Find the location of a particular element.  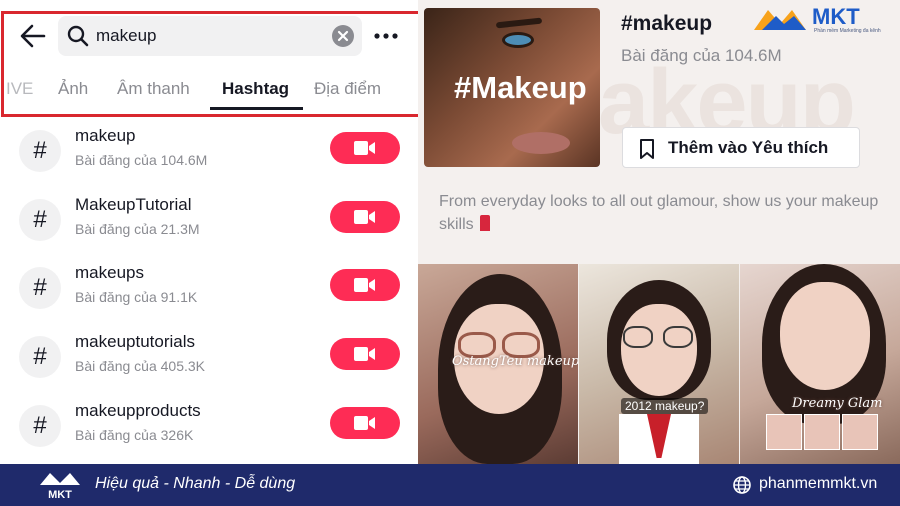

video-thumbnail: OstangTeu makeup Tutorial is located at coordinates (498, 364).